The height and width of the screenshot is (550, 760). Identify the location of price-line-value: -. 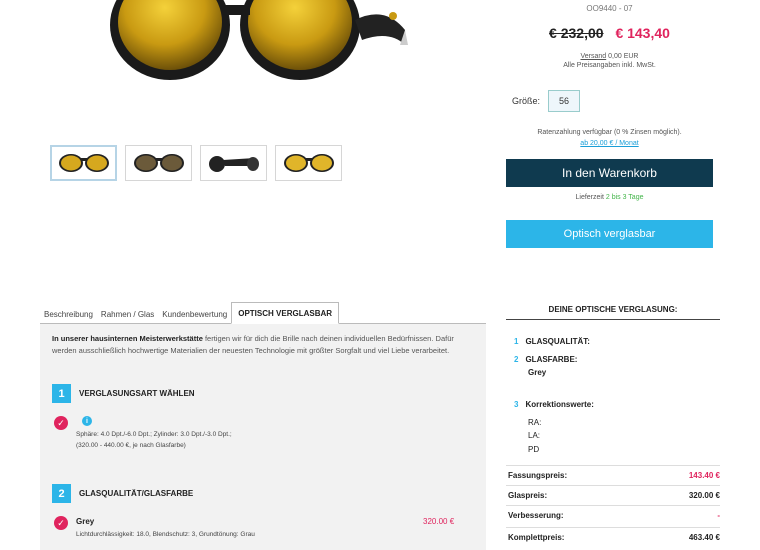
(718, 515).